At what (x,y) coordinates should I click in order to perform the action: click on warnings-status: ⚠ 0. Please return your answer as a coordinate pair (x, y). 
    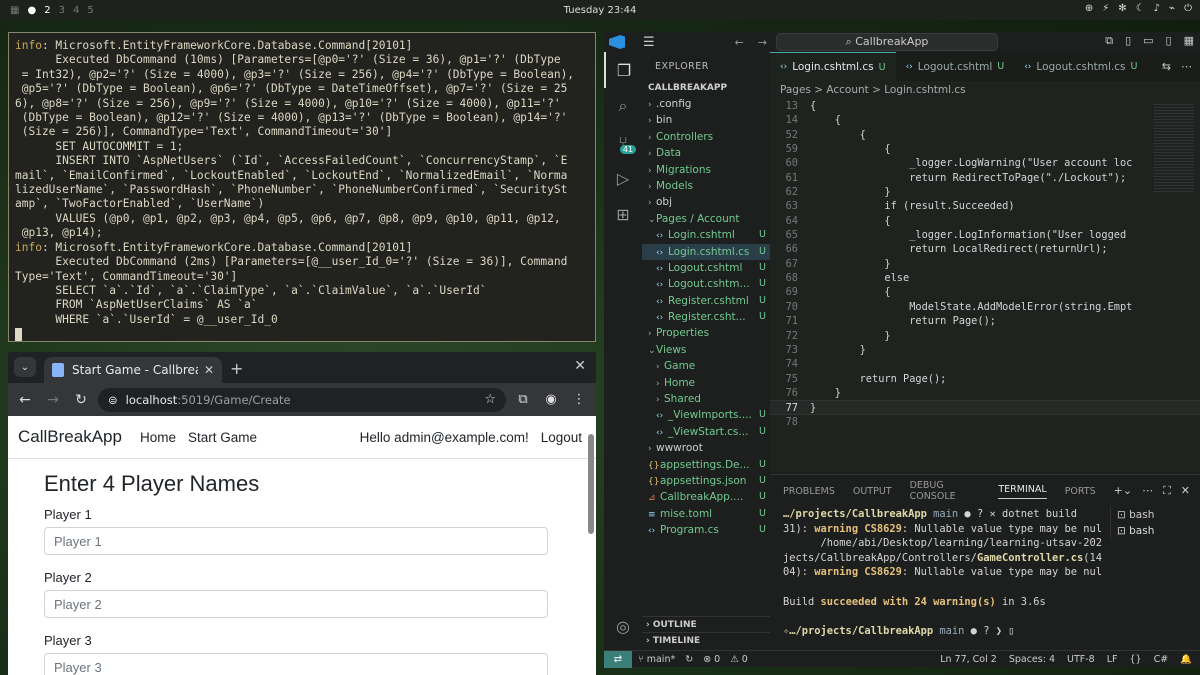
    Looking at the image, I should click on (739, 659).